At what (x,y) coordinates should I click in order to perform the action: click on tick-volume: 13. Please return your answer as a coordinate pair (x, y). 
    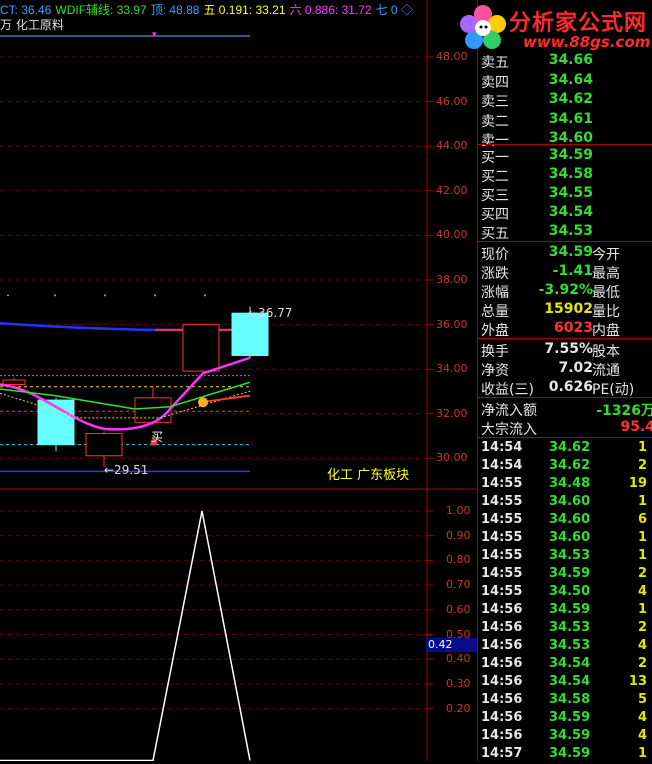
    Looking at the image, I should click on (637, 681).